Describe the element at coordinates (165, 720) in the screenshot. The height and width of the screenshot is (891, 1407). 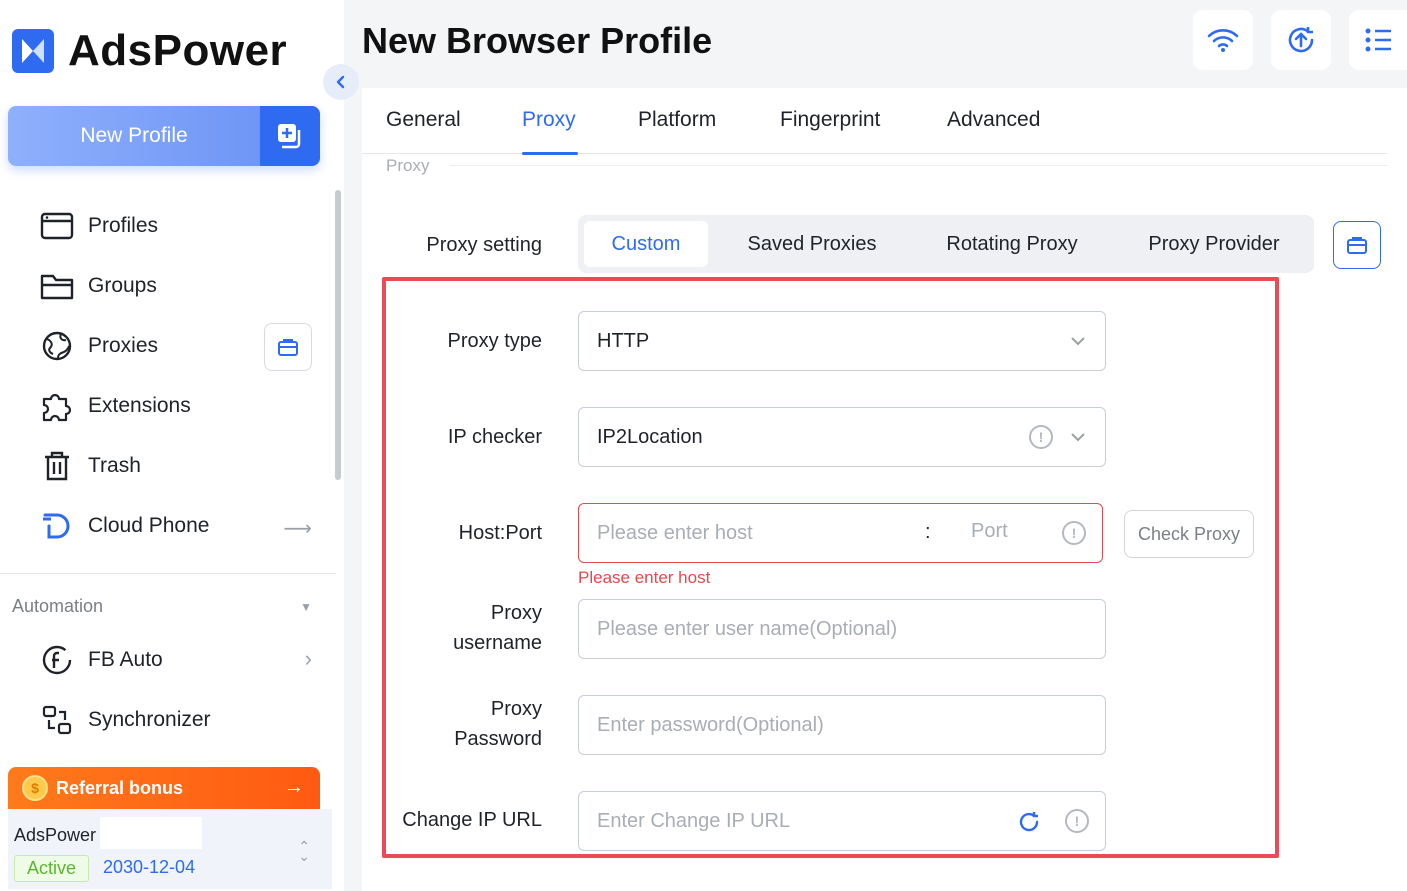
I see `sidebar-item-synchronizer: Synchronizer` at that location.